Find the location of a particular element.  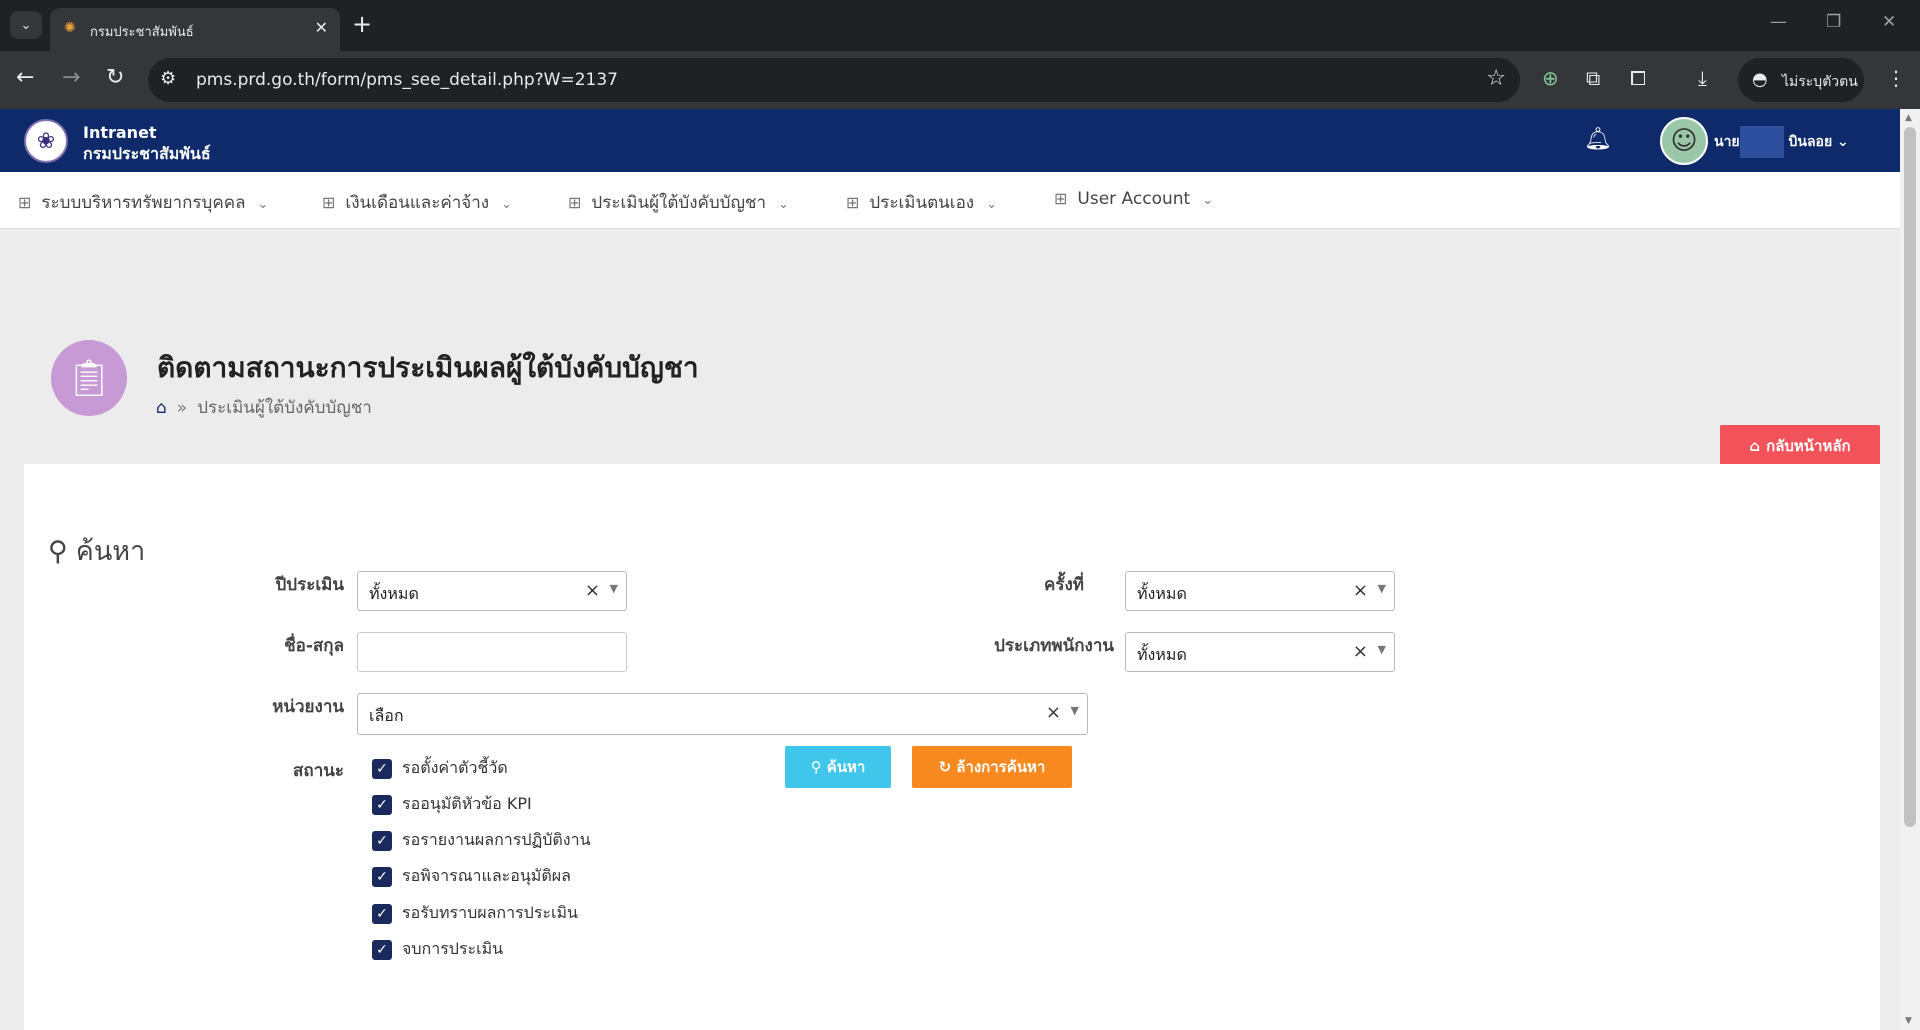

page-scrollbar: ▲ ▼ is located at coordinates (1910, 569).